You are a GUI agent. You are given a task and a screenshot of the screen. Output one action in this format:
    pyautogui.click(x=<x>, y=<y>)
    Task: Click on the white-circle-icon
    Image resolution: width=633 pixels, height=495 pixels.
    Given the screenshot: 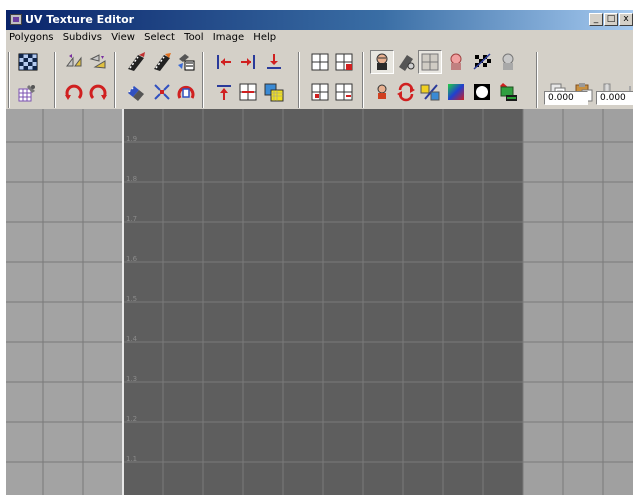 What is the action you would take?
    pyautogui.click(x=482, y=92)
    